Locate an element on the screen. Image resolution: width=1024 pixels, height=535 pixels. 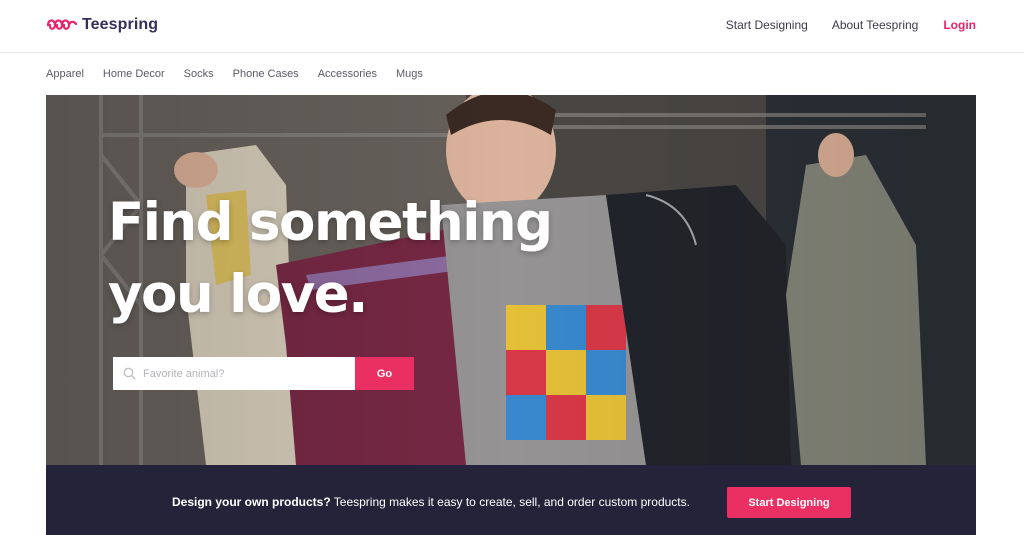
category-phone-cases: Phone Cases is located at coordinates (266, 74).